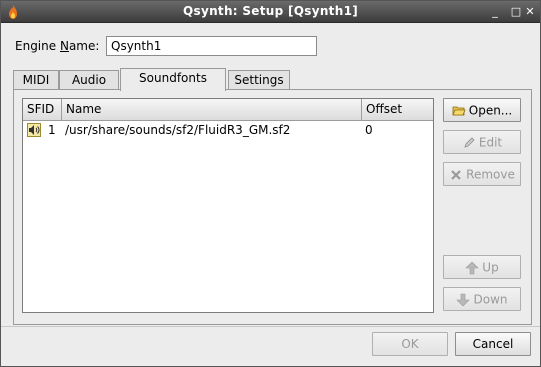 This screenshot has height=367, width=541. I want to click on engine-name-label-text: Engine Name:, so click(57, 46).